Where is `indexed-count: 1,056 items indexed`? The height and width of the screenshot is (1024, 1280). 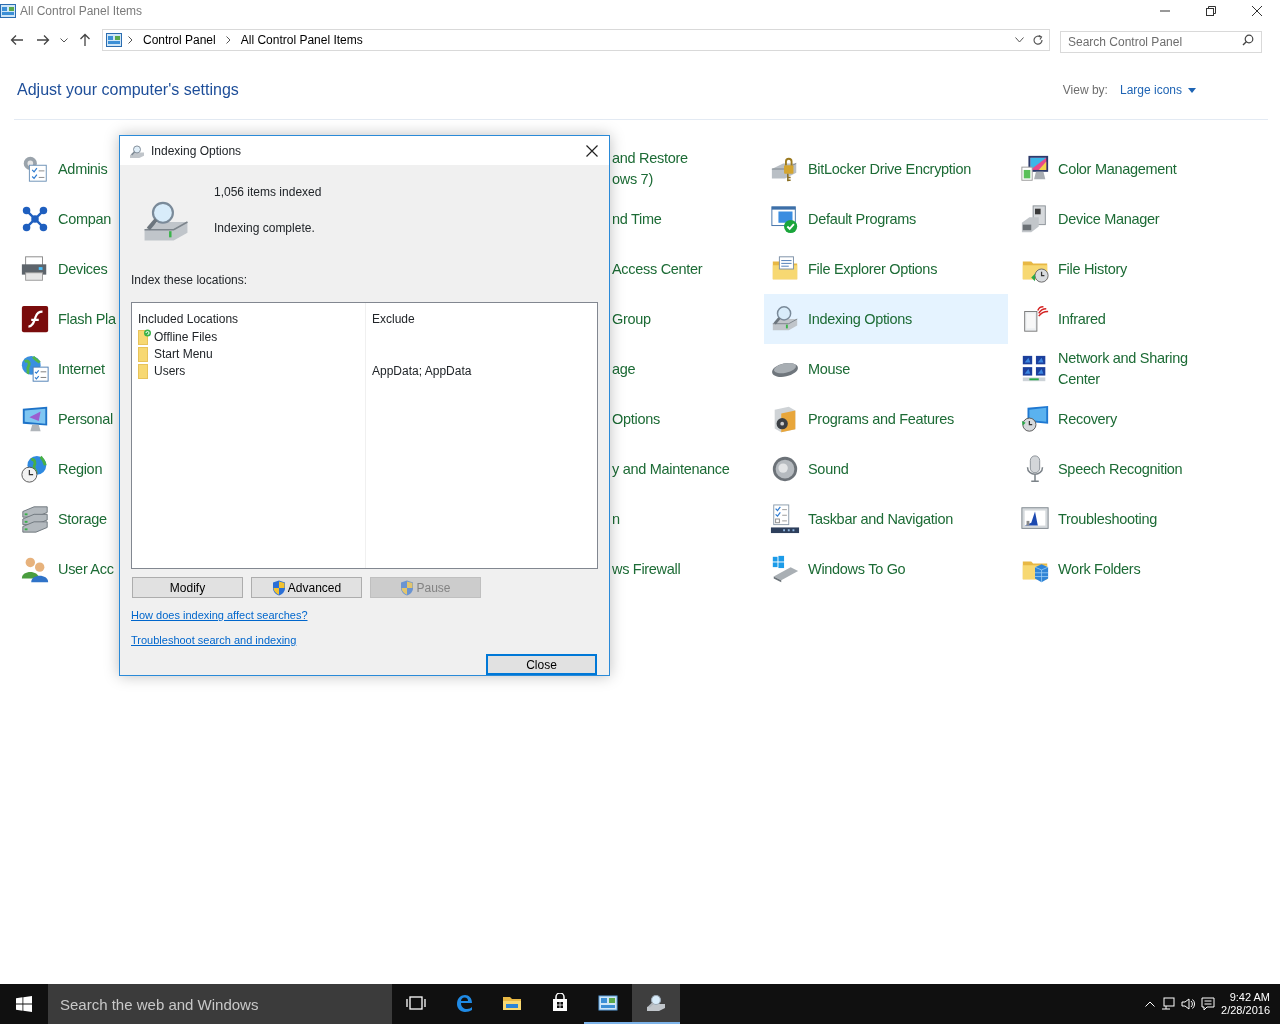
indexed-count: 1,056 items indexed is located at coordinates (268, 192).